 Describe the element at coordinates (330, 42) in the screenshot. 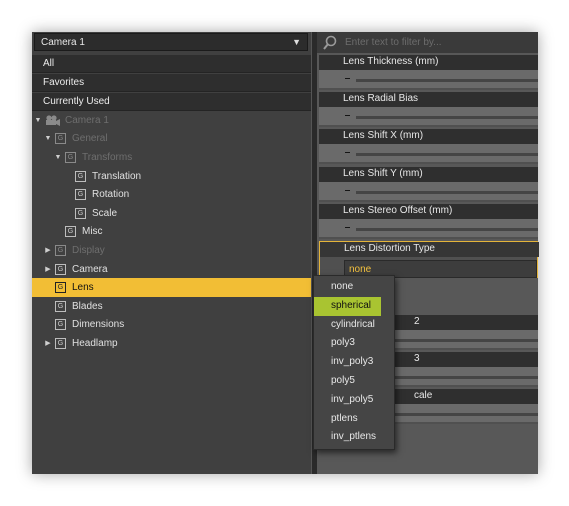

I see `search-icon` at that location.